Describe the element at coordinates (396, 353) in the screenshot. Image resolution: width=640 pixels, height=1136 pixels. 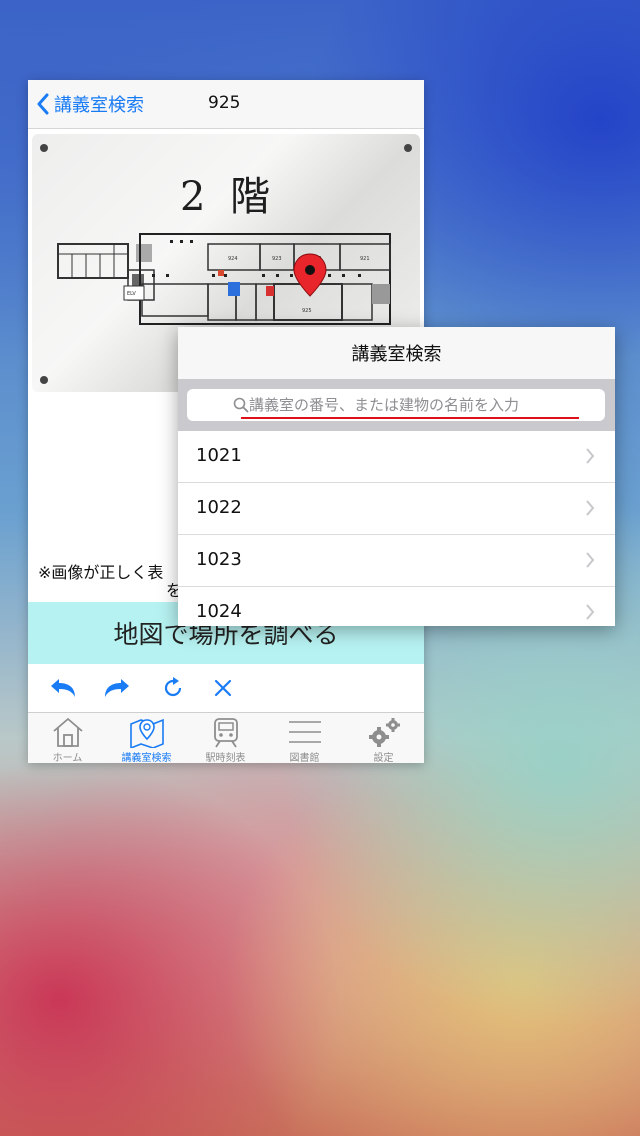
I see `popup-title: 講義室検索` at that location.